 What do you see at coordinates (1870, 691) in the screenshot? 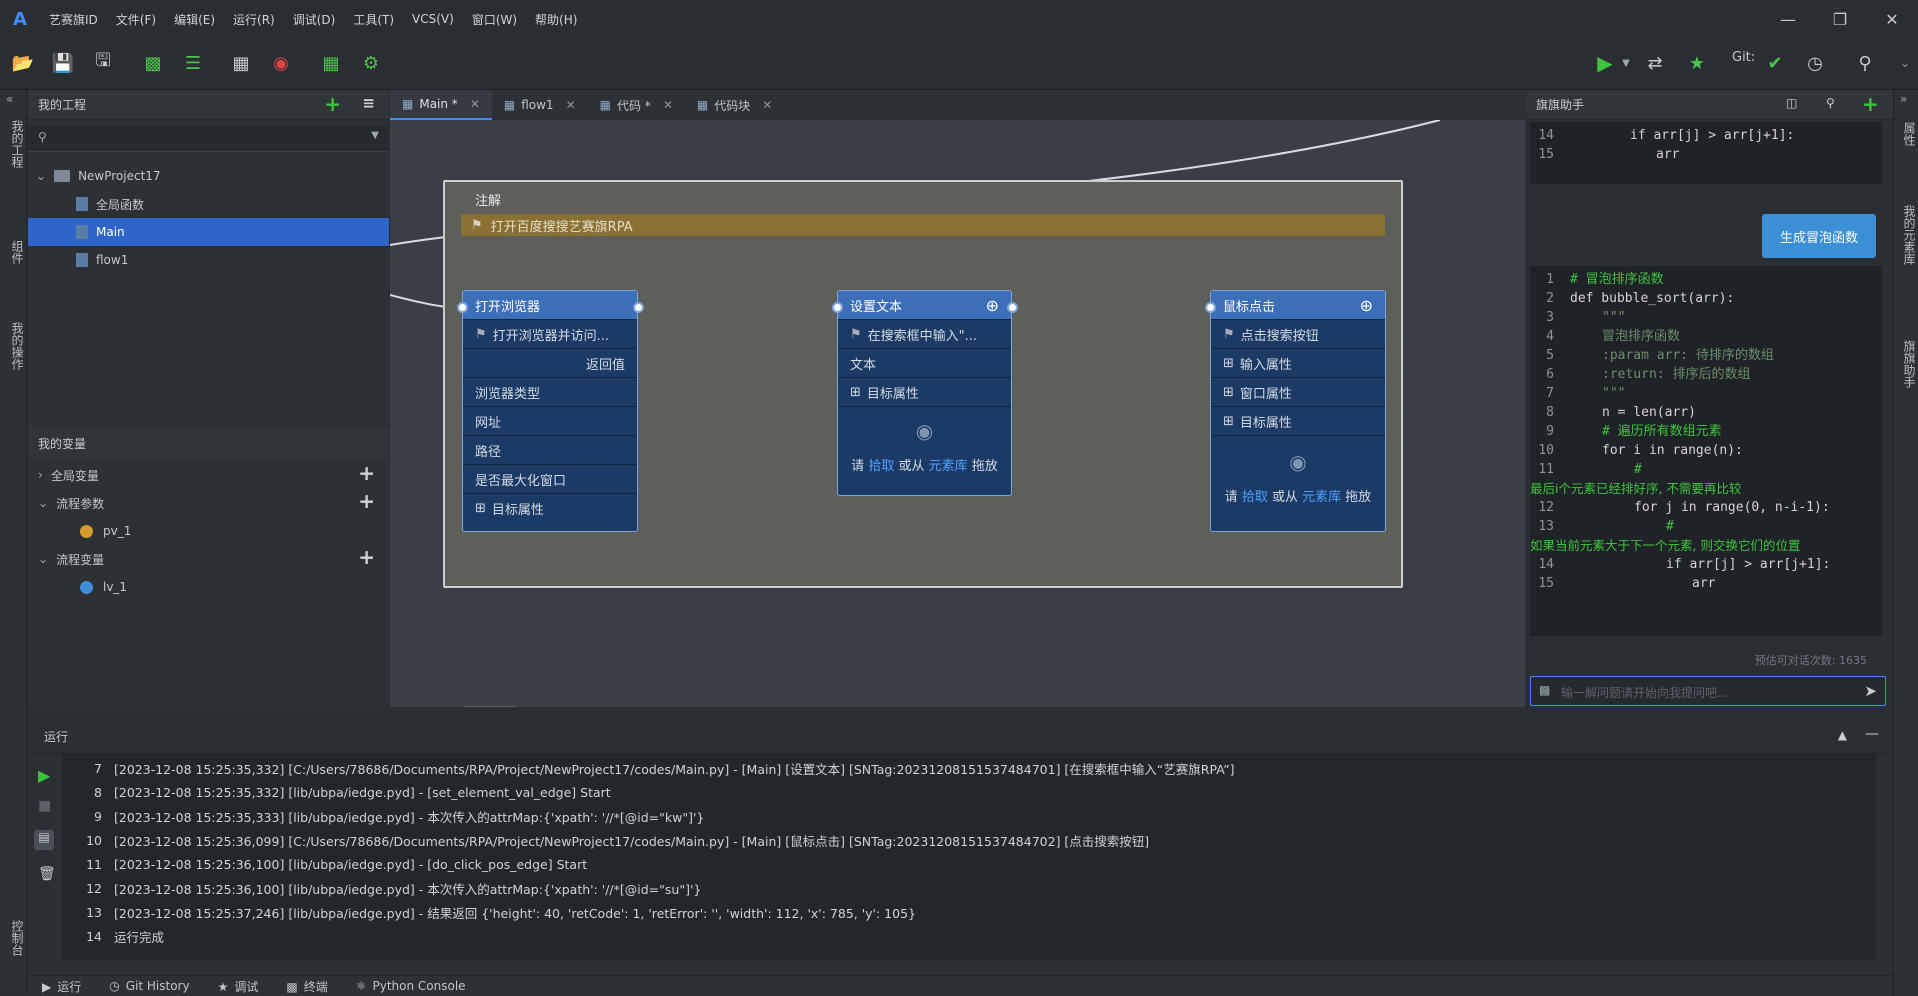
I see `send-icon: ➤` at bounding box center [1870, 691].